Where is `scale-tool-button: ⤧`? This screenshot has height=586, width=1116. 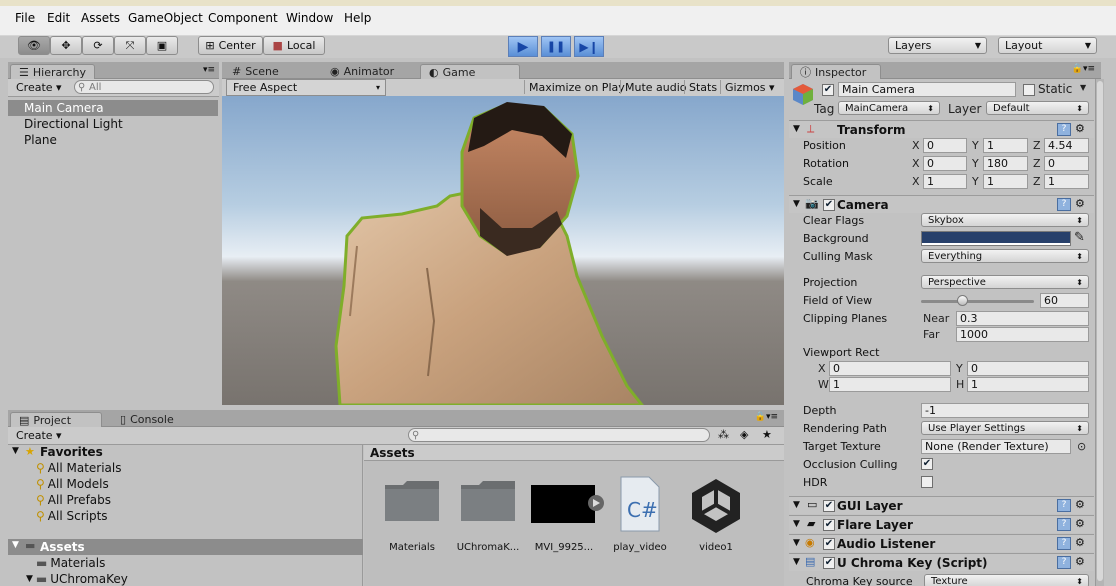 scale-tool-button: ⤧ is located at coordinates (130, 45).